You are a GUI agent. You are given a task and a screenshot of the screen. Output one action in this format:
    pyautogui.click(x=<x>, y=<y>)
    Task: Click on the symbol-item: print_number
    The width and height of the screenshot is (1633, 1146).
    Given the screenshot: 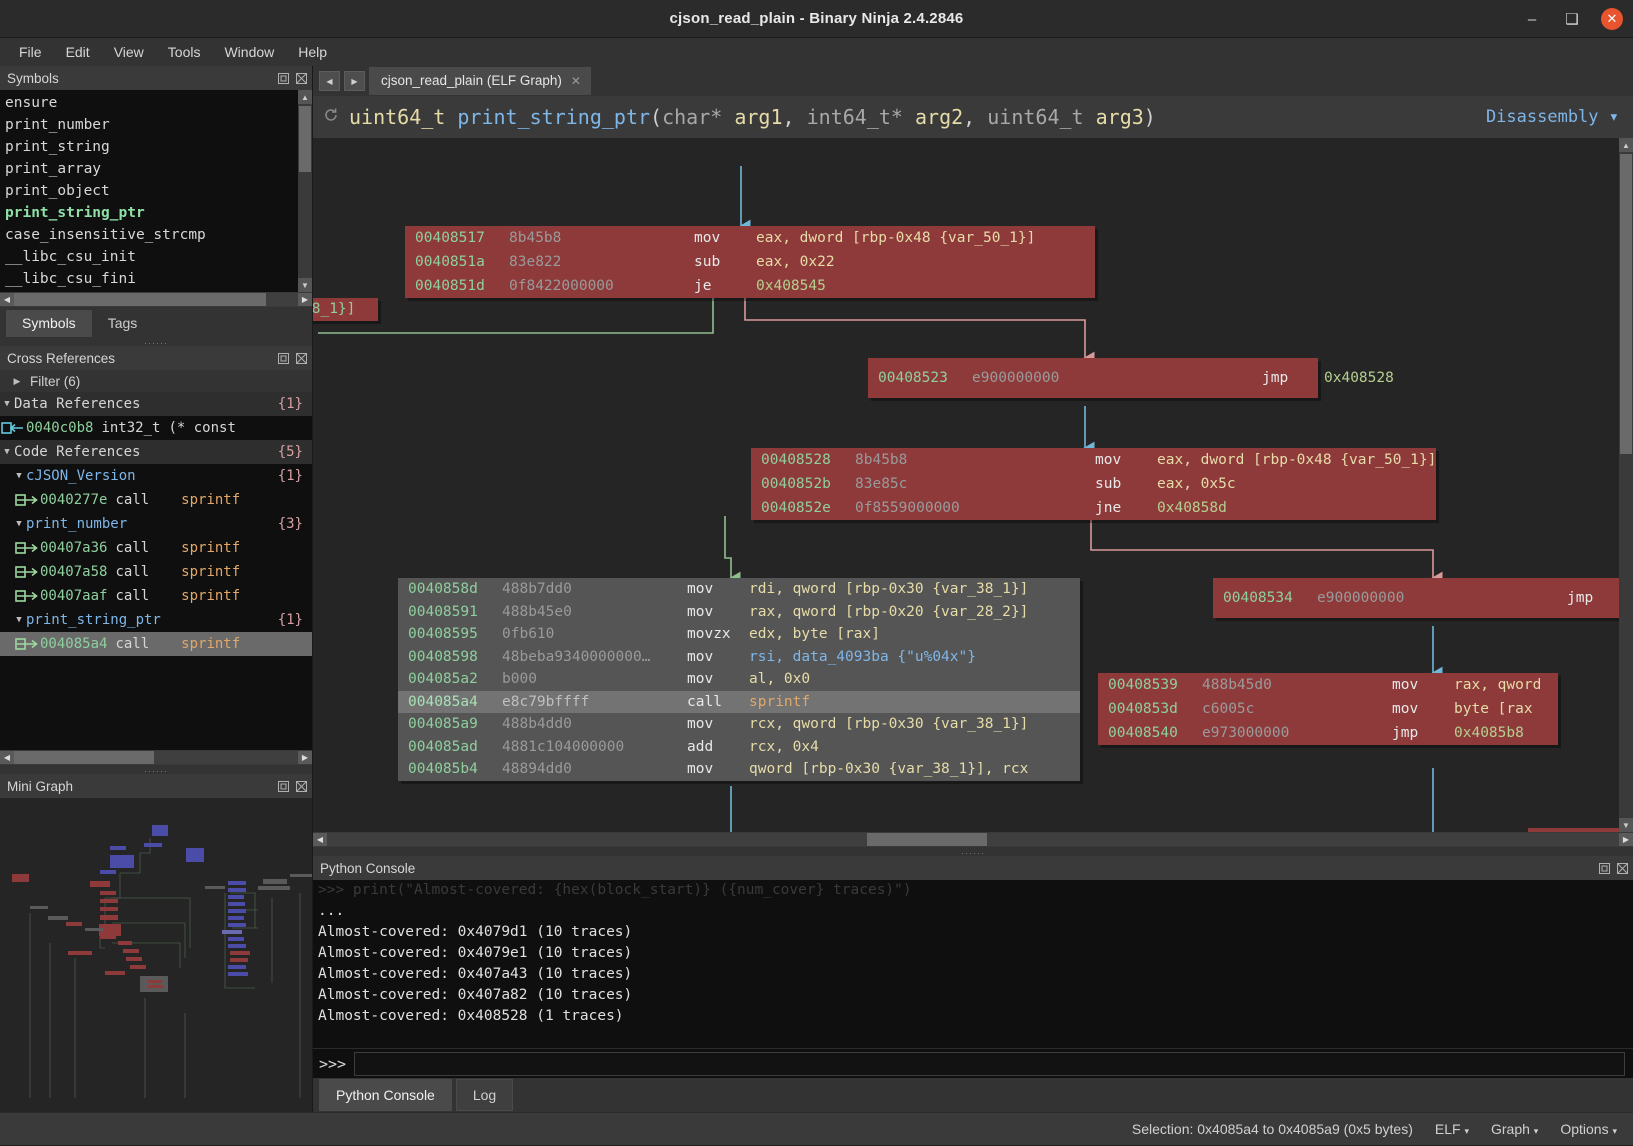 What is the action you would take?
    pyautogui.click(x=156, y=125)
    